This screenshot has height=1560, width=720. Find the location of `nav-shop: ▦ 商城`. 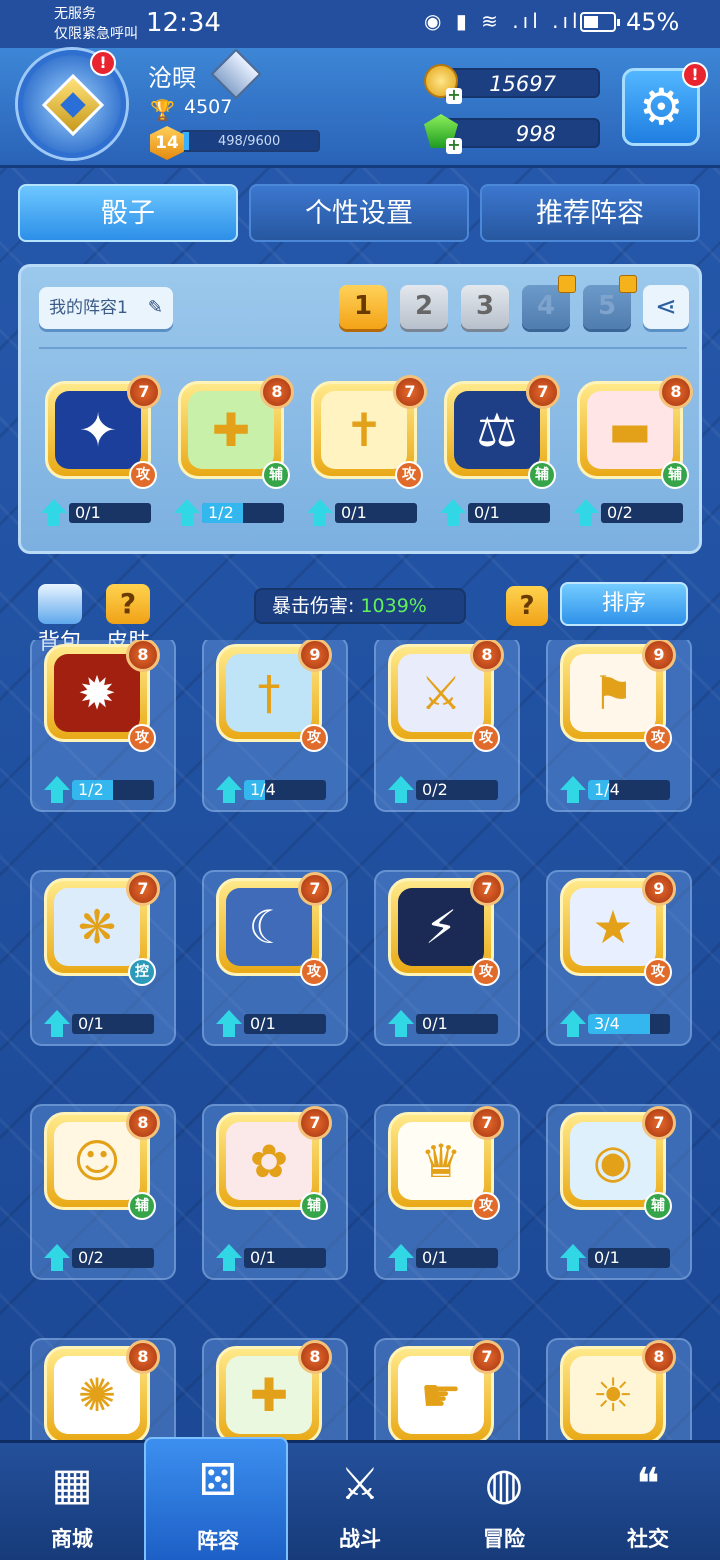

nav-shop: ▦ 商城 is located at coordinates (72, 1501).